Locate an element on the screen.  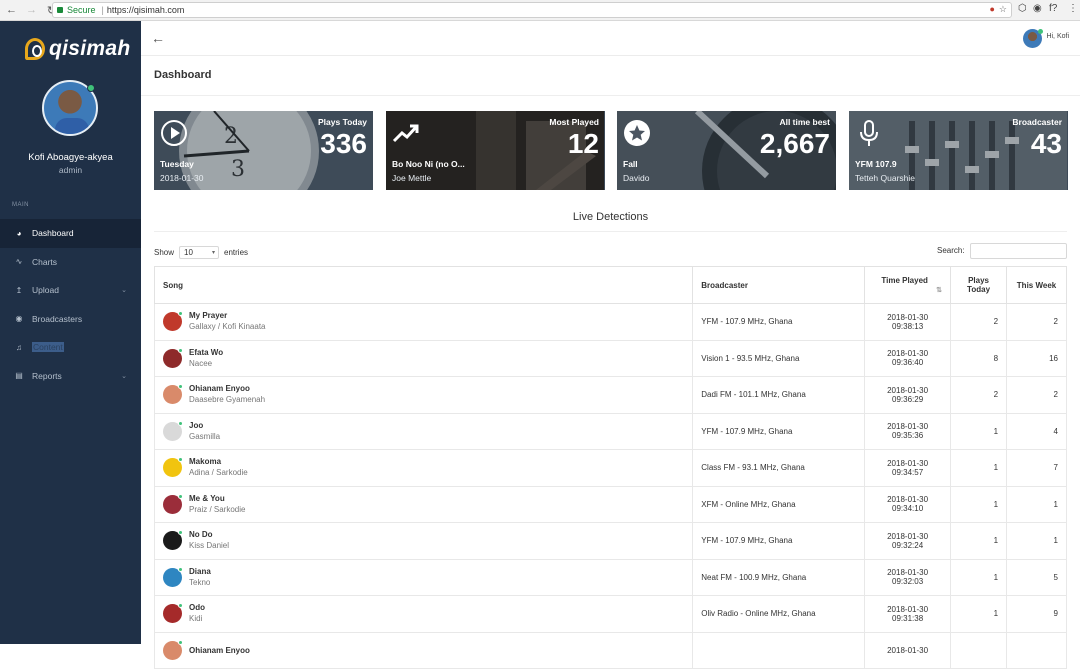
song-artist: Gallaxy / Kofi Kinaata is located at coordinates (227, 327).